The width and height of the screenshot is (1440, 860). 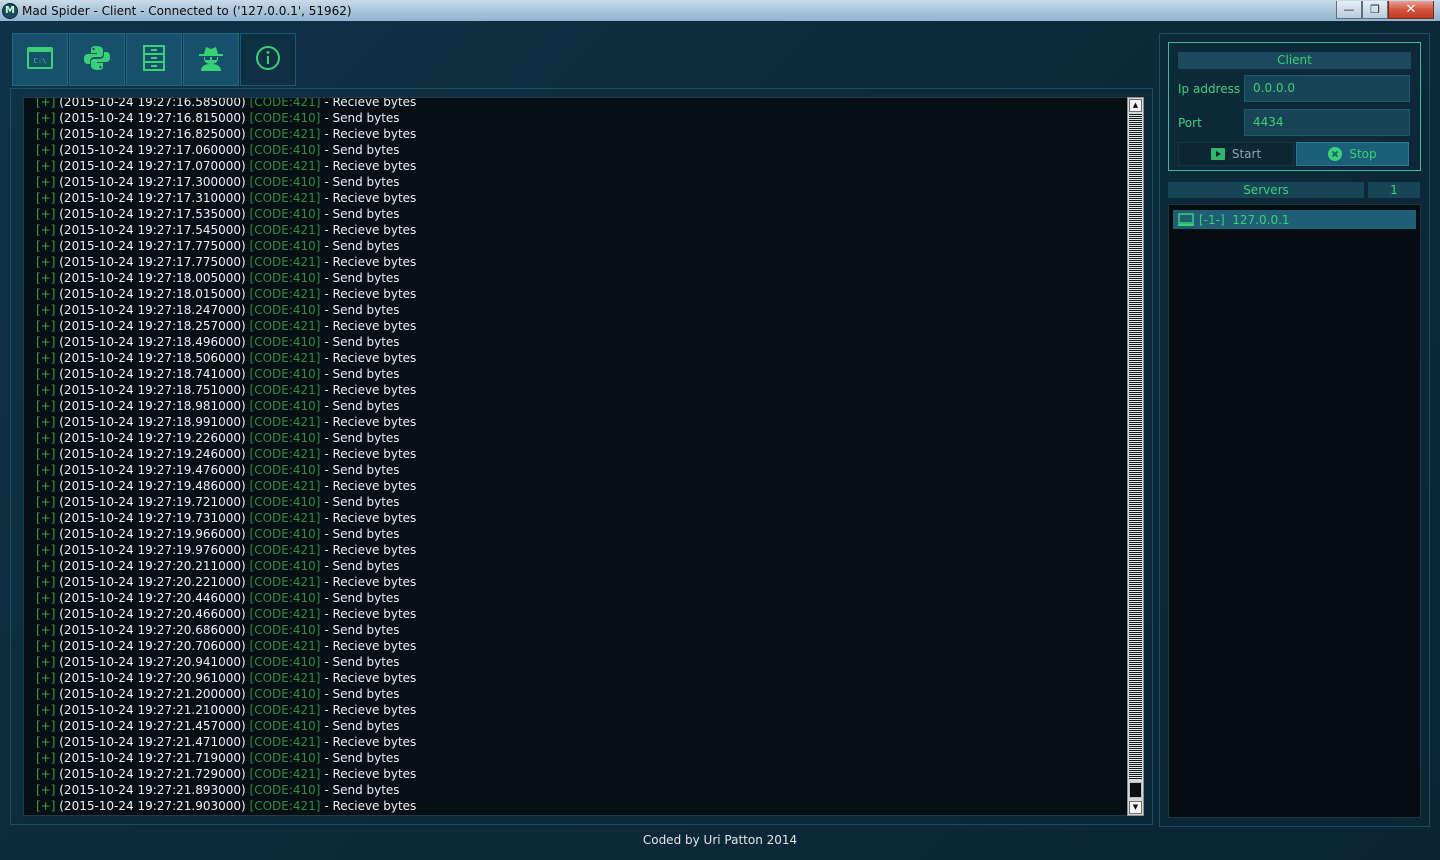 What do you see at coordinates (152, 758) in the screenshot?
I see `log-line-timestamp: (2015-10-24 19:27:21.719000)` at bounding box center [152, 758].